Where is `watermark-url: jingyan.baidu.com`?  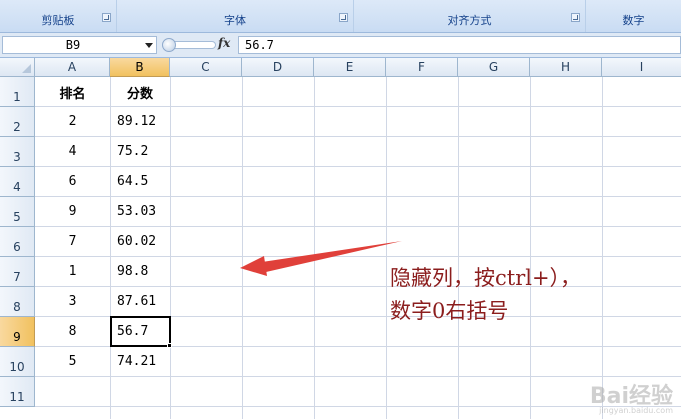
watermark-url: jingyan.baidu.com is located at coordinates (636, 410).